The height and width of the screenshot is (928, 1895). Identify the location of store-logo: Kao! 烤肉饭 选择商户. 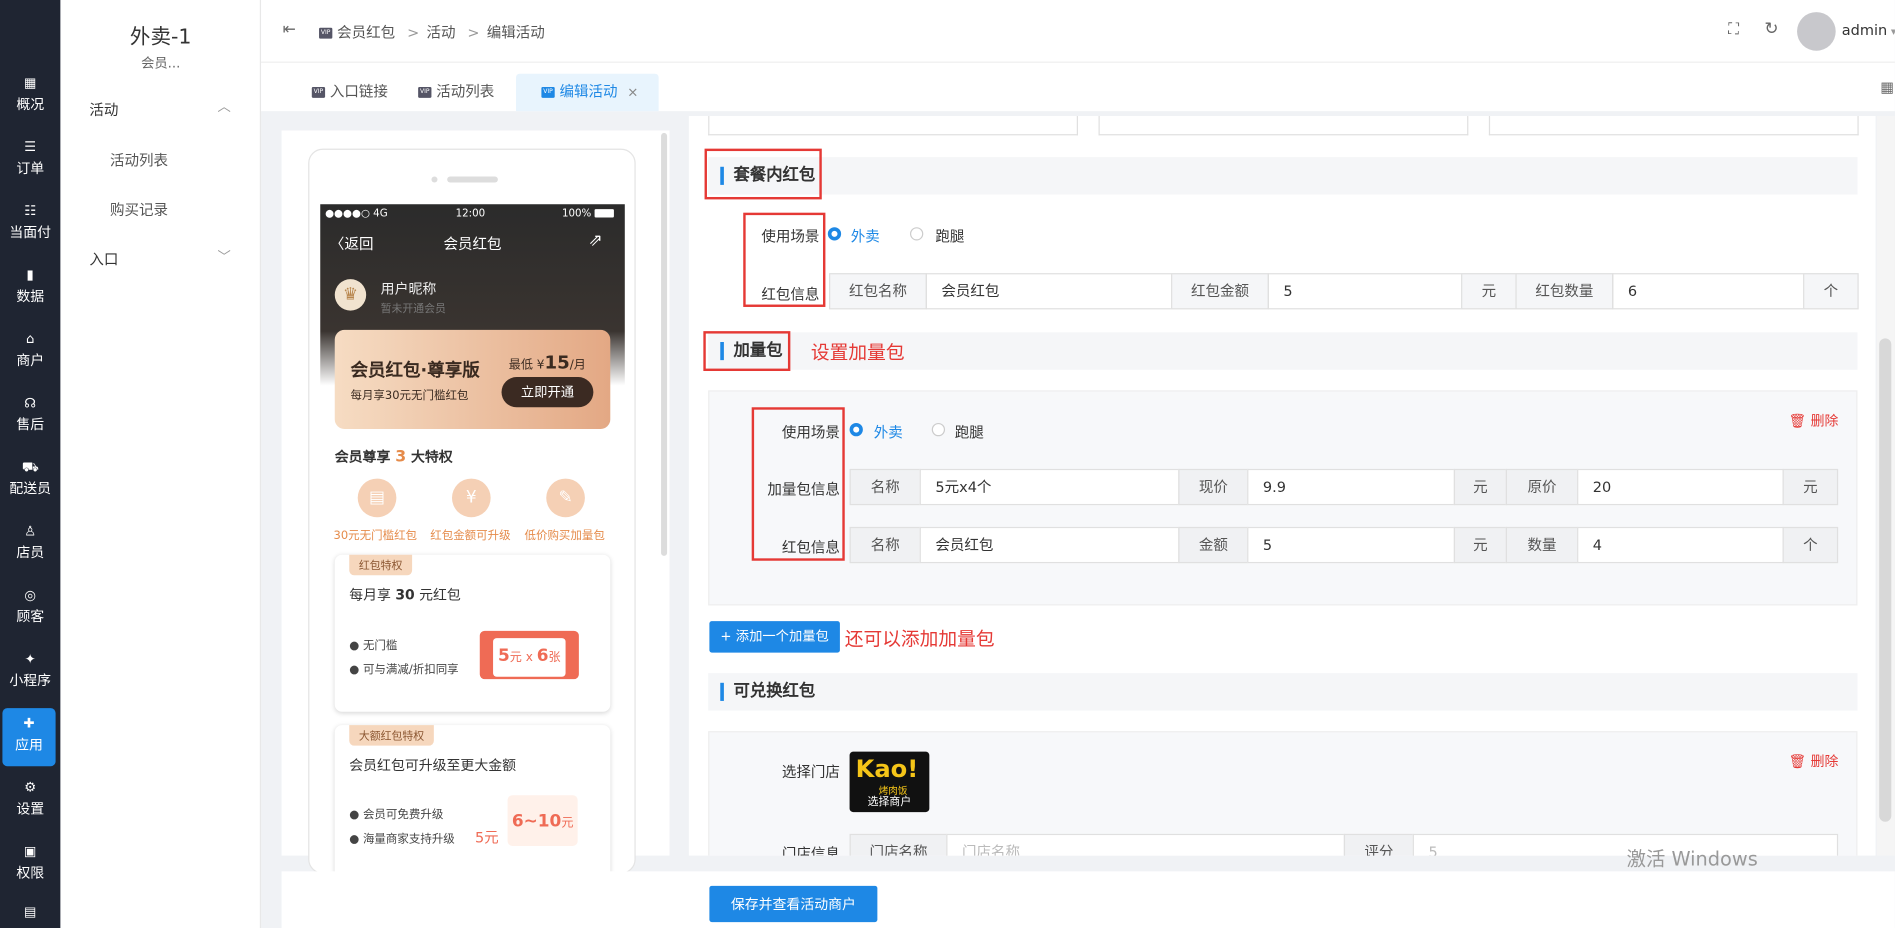
(889, 782).